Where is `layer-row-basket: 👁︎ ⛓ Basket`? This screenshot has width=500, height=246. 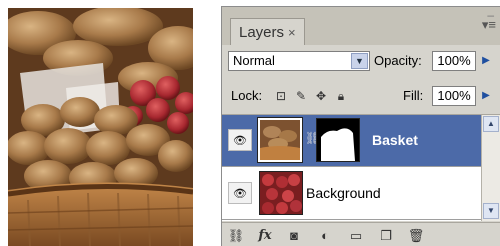
layer-row-basket: 👁︎ ⛓ Basket is located at coordinates (352, 141).